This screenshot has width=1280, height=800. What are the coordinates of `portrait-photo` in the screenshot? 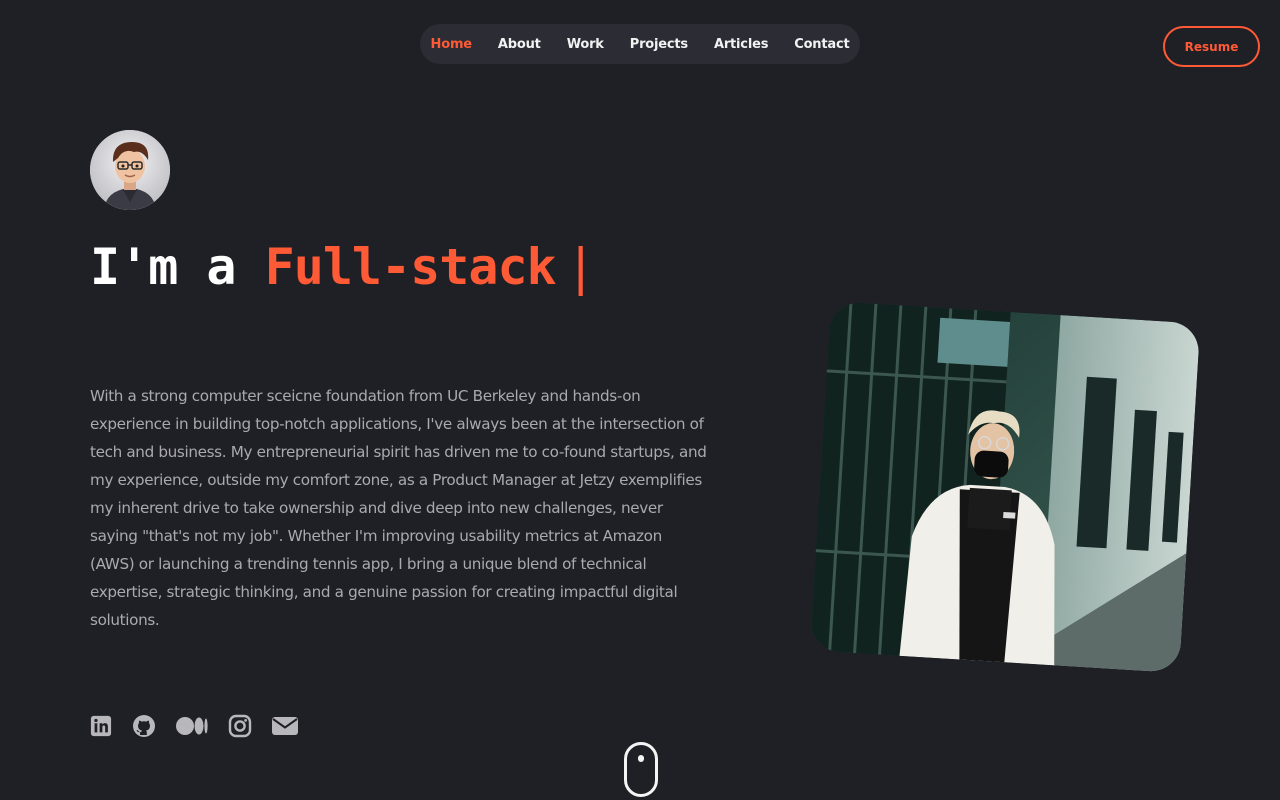 It's located at (1005, 487).